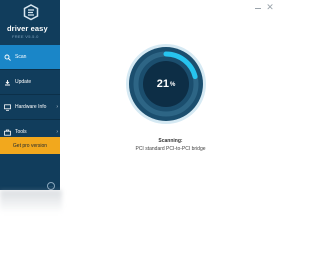 The image size is (320, 270). Describe the element at coordinates (31, 12) in the screenshot. I see `driver-easy-logo-icon` at that location.